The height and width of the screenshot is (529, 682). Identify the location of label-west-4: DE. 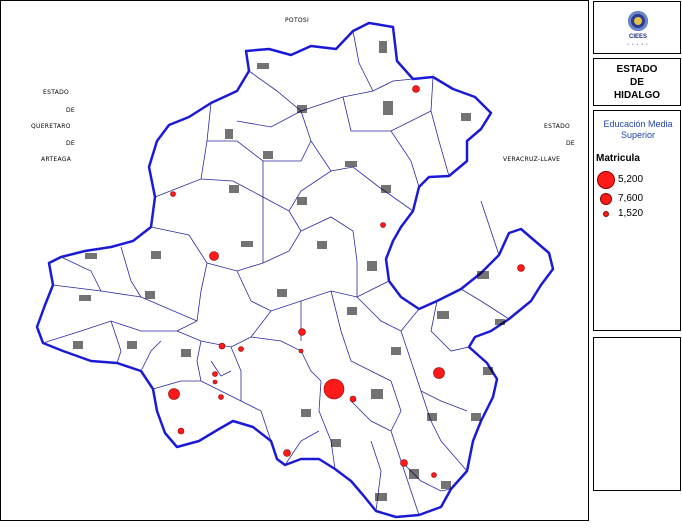
(71, 143).